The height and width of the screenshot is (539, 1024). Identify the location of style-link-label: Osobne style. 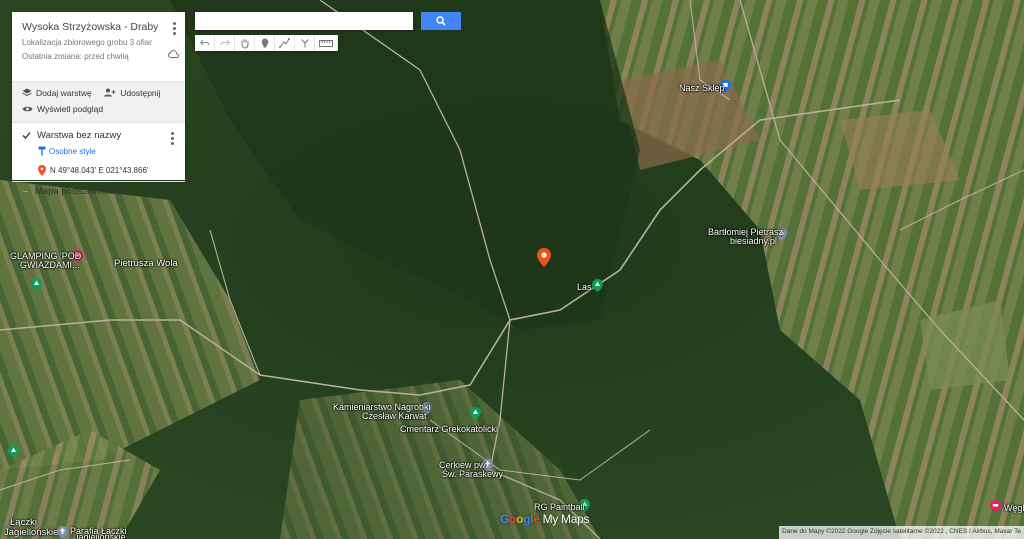
(72, 151).